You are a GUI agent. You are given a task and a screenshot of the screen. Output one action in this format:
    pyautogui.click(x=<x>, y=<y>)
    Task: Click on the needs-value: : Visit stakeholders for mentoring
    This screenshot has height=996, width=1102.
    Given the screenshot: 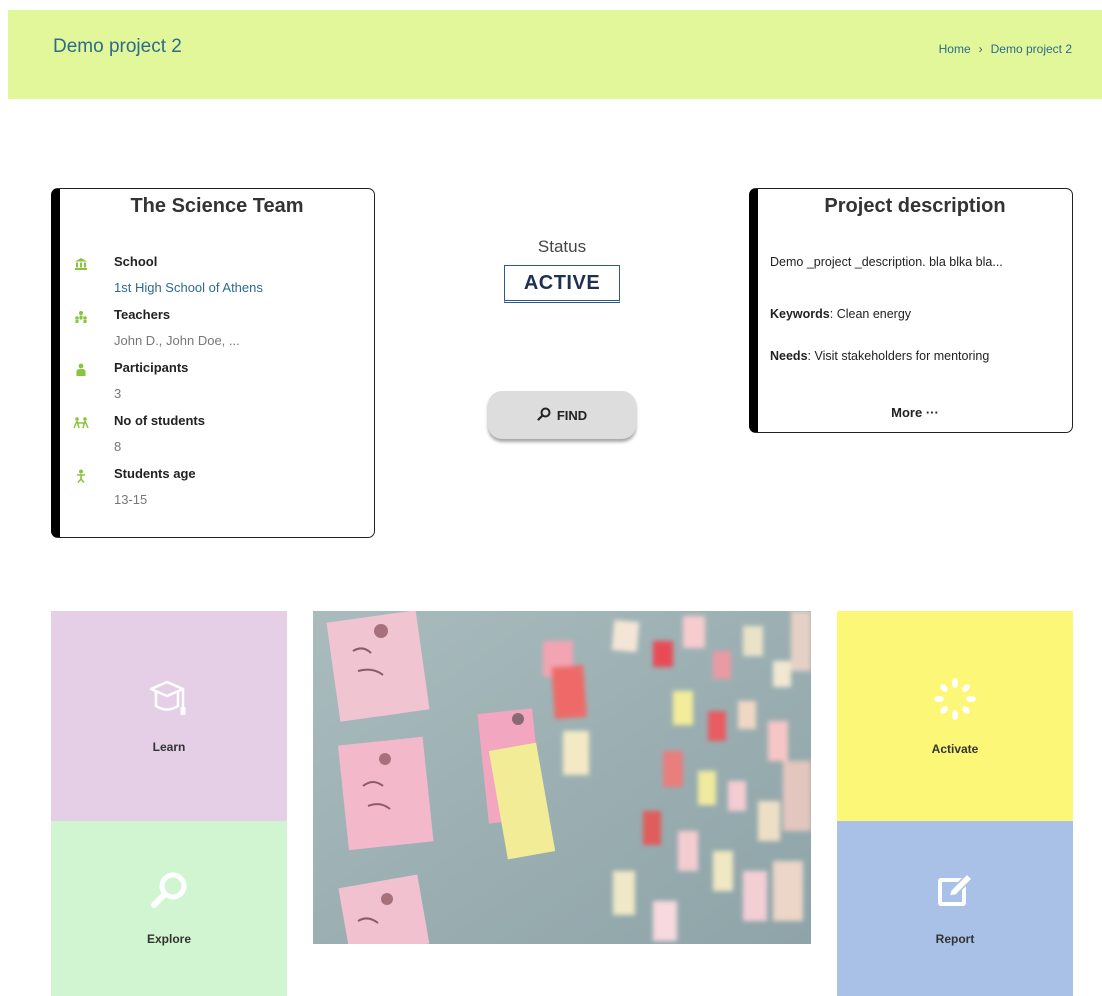 What is the action you would take?
    pyautogui.click(x=898, y=356)
    